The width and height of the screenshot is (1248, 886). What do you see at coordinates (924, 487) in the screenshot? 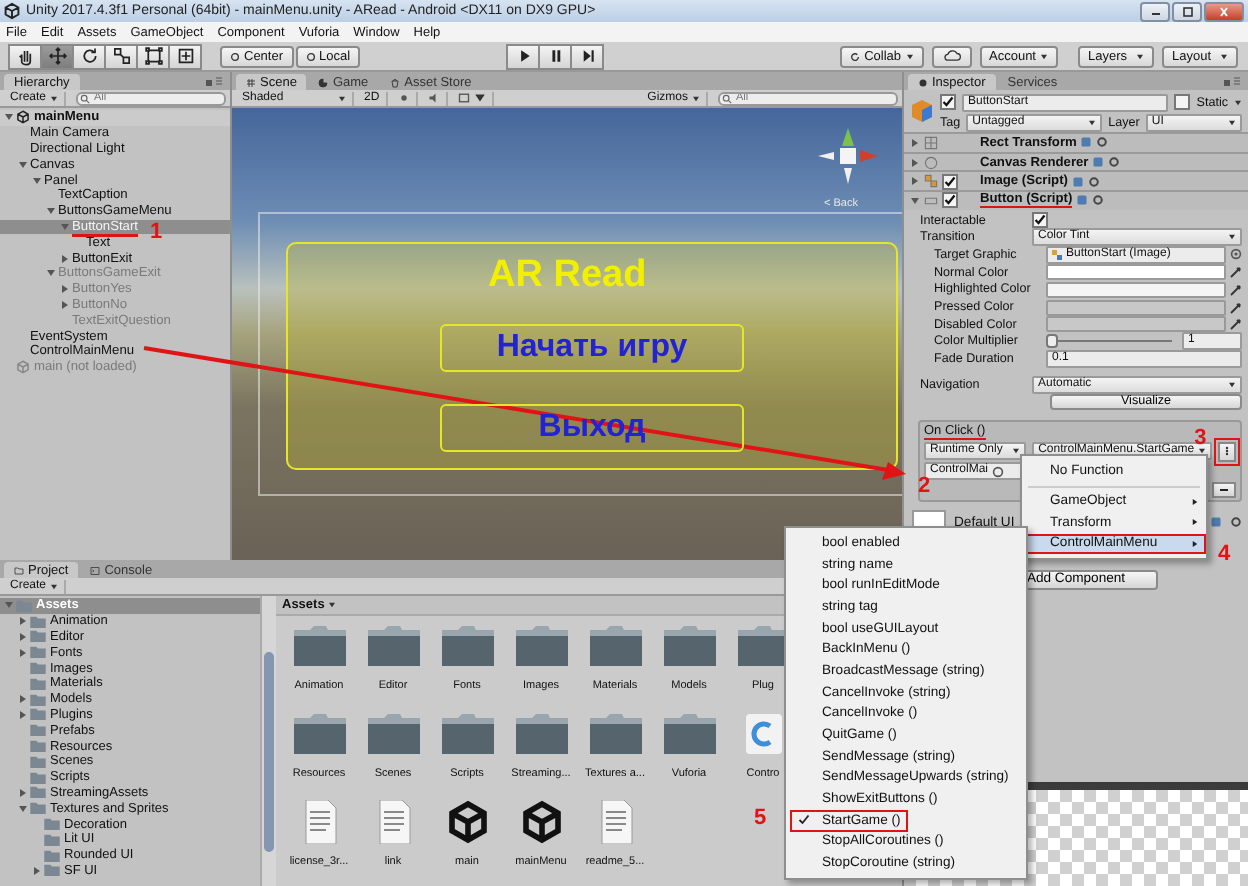
I see `annotation-number: 2` at bounding box center [924, 487].